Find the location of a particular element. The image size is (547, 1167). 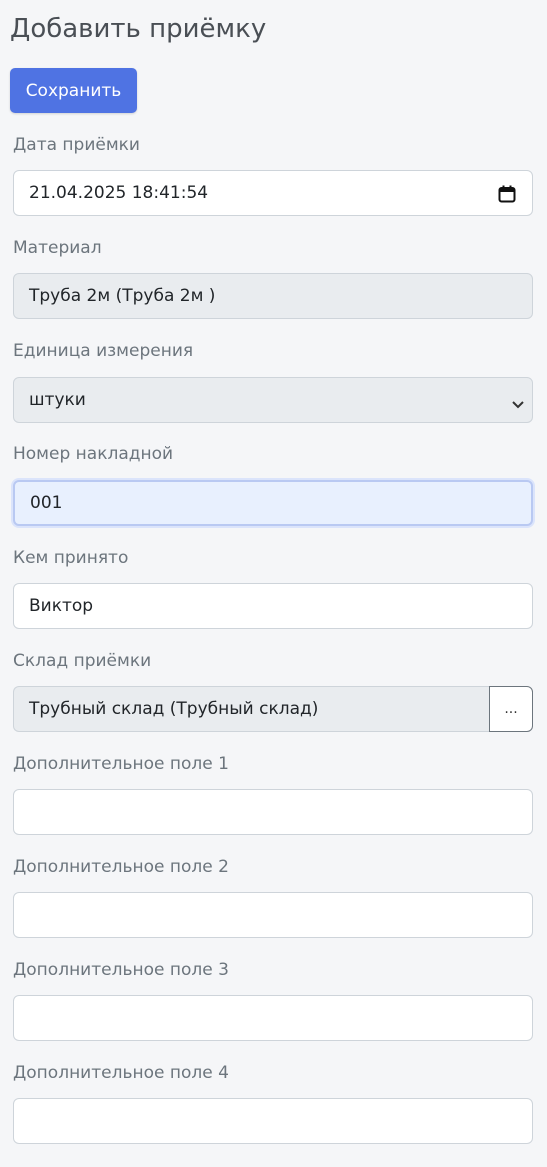

extra-field-4-label: Дополнительное поле 4 is located at coordinates (121, 1073).